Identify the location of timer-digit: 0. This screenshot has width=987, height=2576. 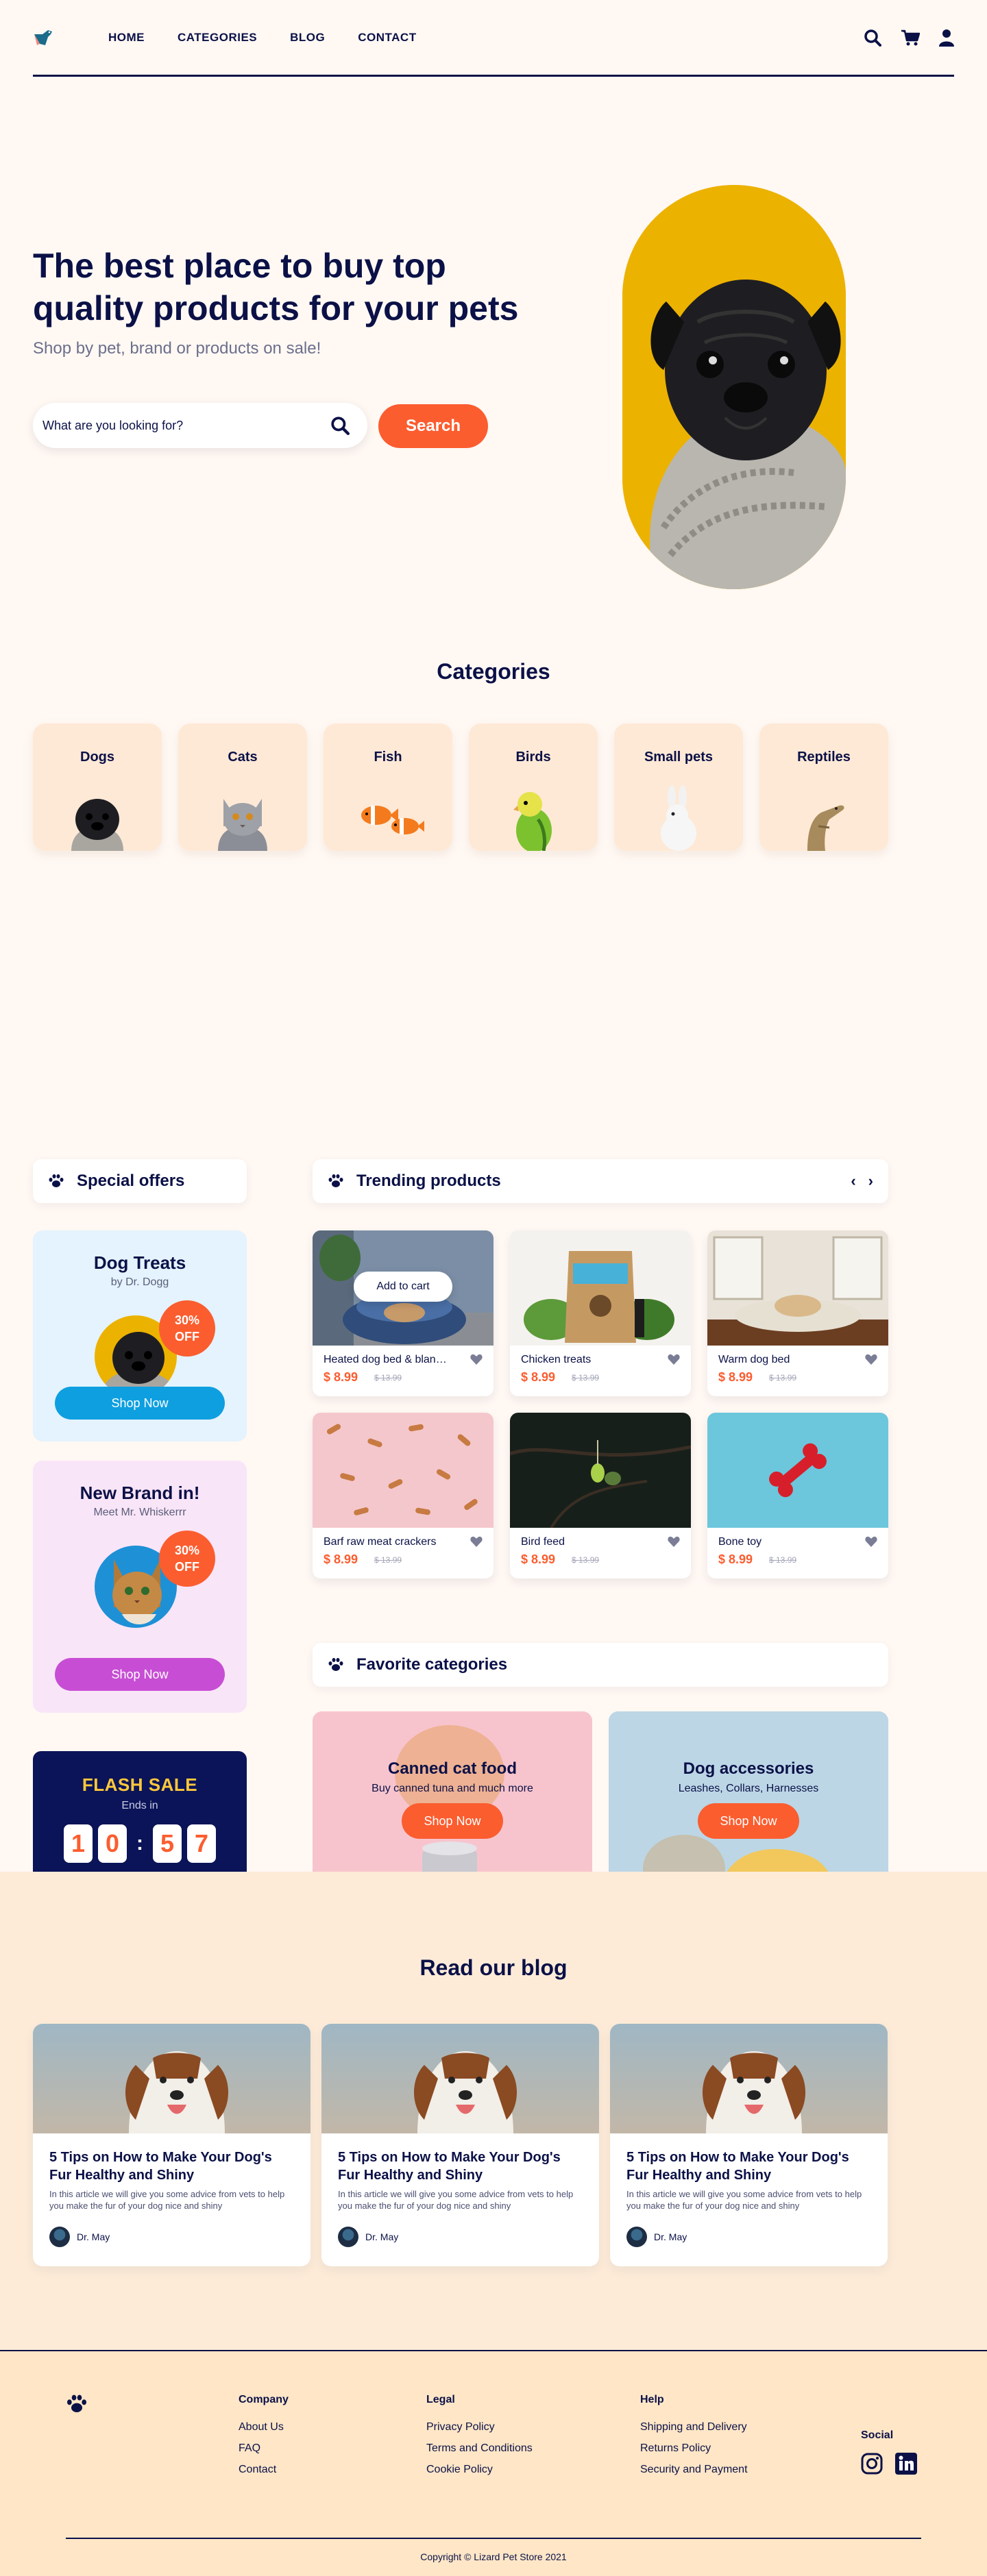
(112, 1843).